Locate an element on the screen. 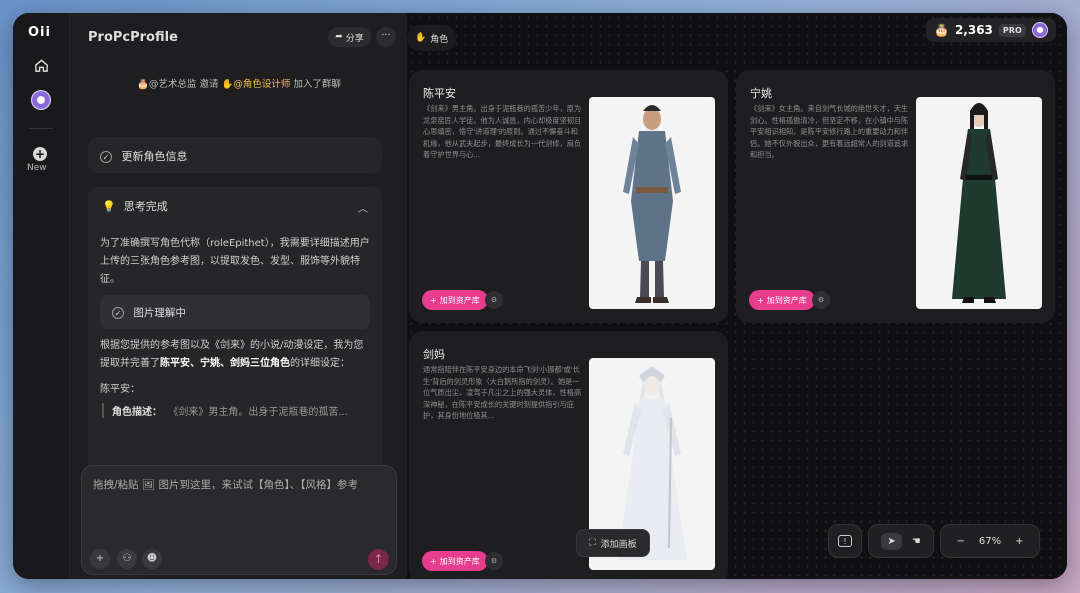  frame-icon: ⛶ is located at coordinates (592, 543).